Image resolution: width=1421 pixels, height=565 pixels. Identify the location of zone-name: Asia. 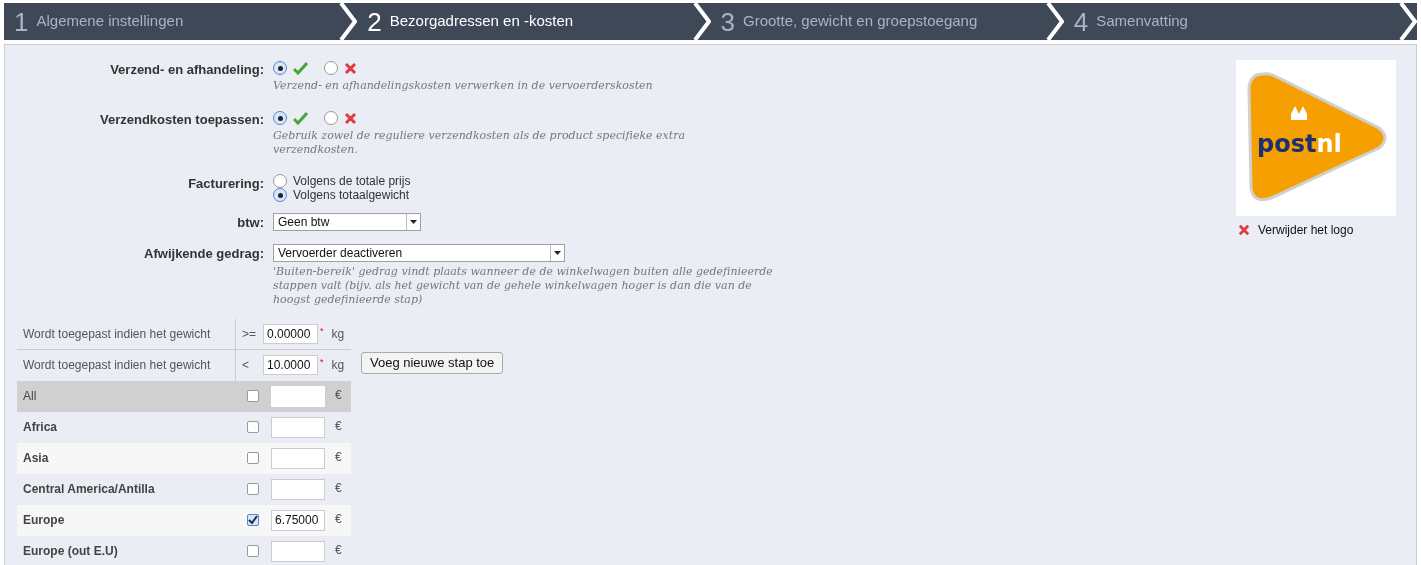
(36, 458).